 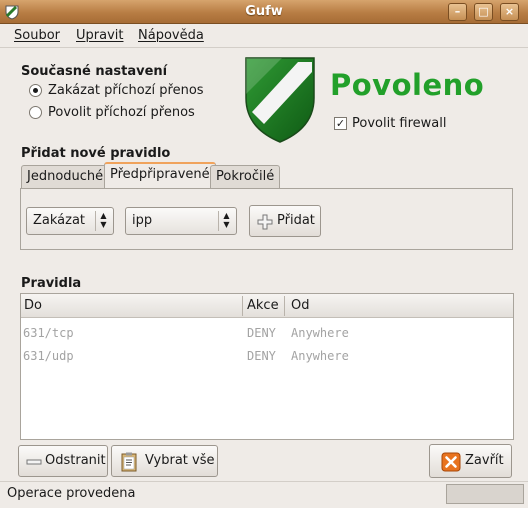 I want to click on clipboard-icon, so click(x=129, y=462).